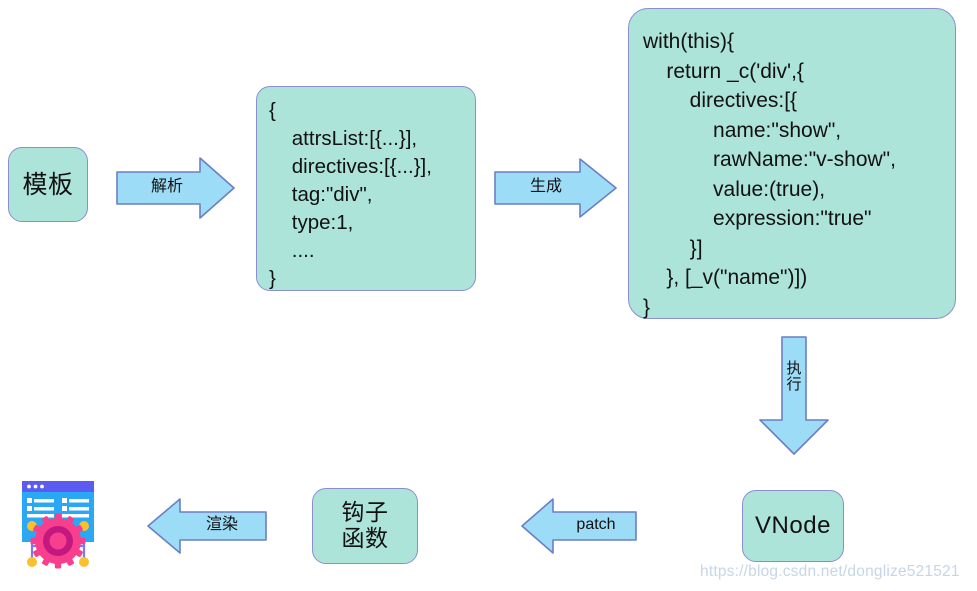  I want to click on arrow-patch-label: patch, so click(596, 524).